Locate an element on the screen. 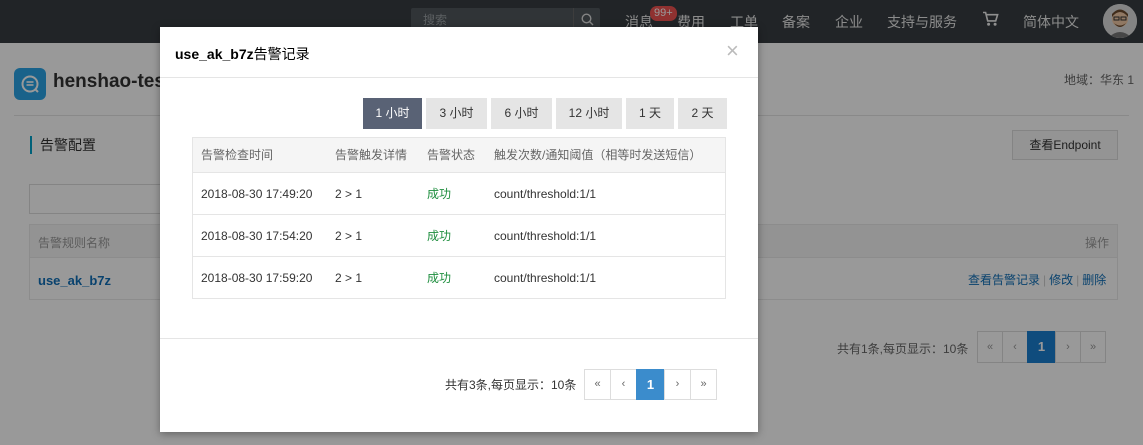 This screenshot has height=445, width=1143. check-time-cell: 2018-08-30 17:59:20 is located at coordinates (257, 278).